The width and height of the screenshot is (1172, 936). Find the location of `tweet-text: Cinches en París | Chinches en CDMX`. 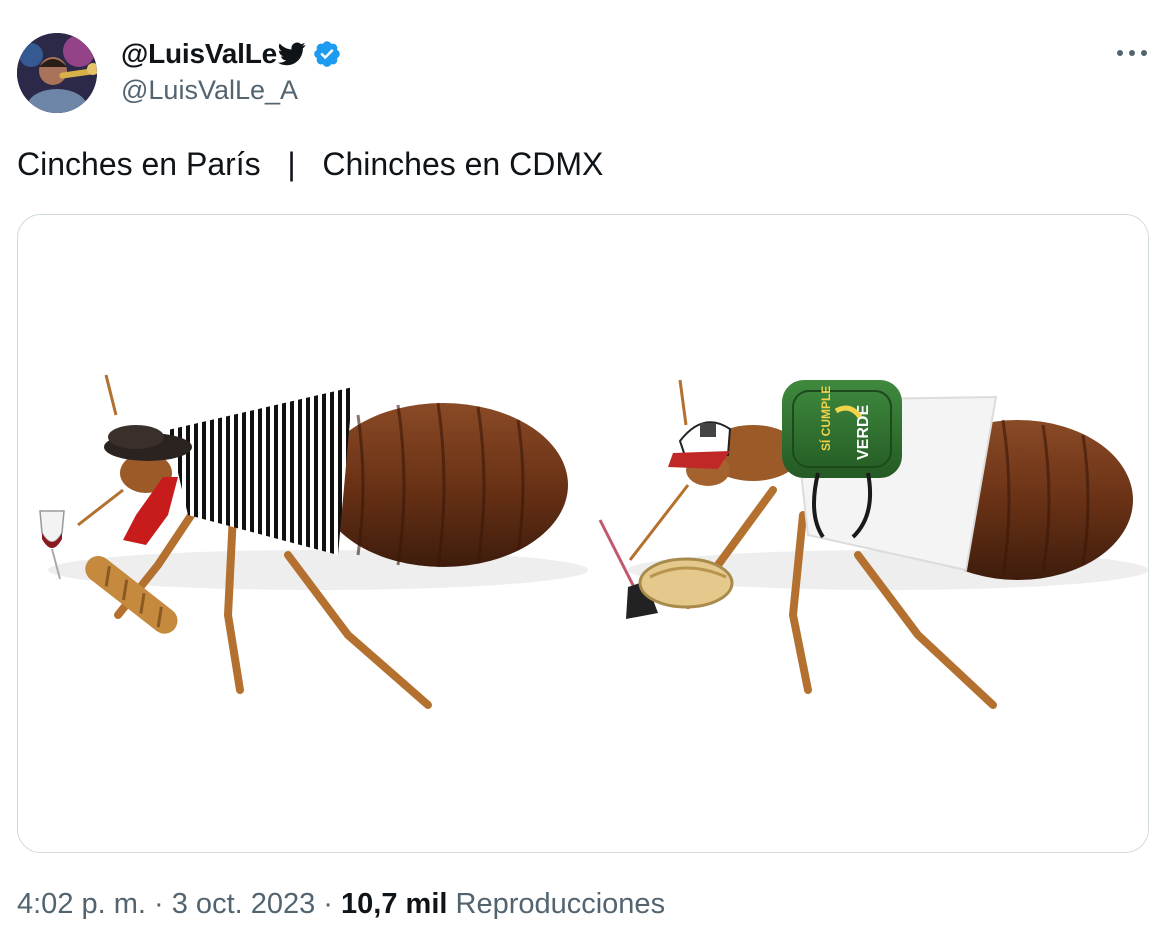

tweet-text: Cinches en París | Chinches en CDMX is located at coordinates (310, 164).